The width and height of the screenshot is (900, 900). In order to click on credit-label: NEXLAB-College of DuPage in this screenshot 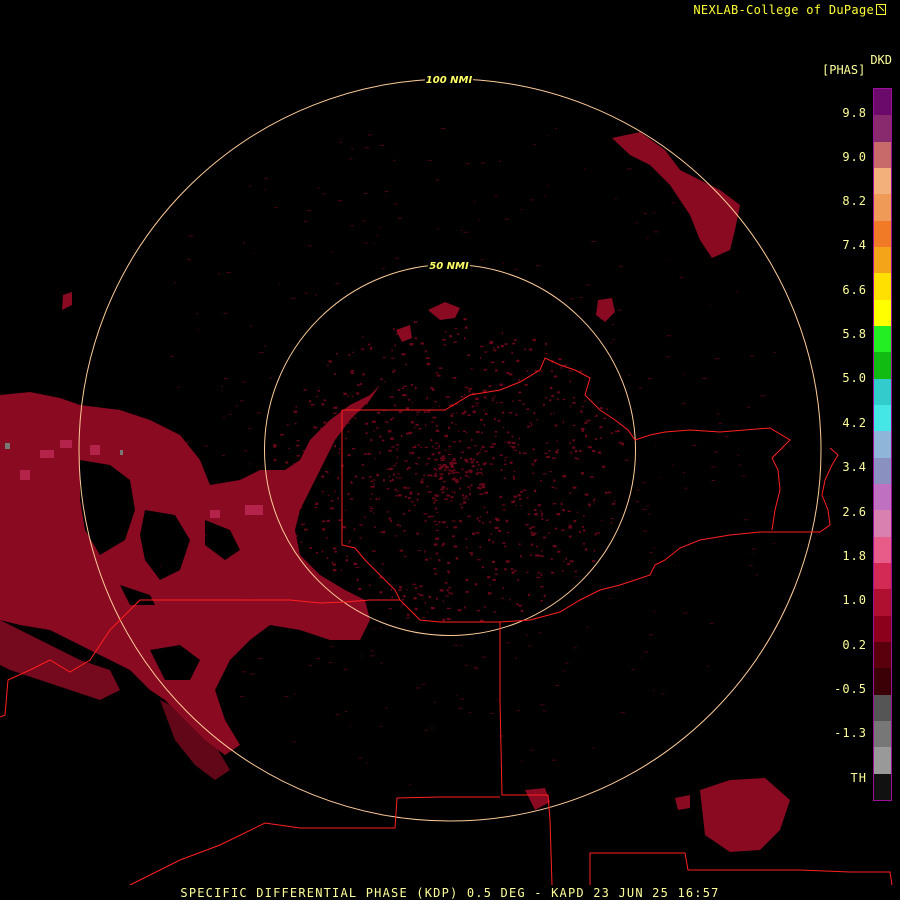, I will do `click(783, 10)`.